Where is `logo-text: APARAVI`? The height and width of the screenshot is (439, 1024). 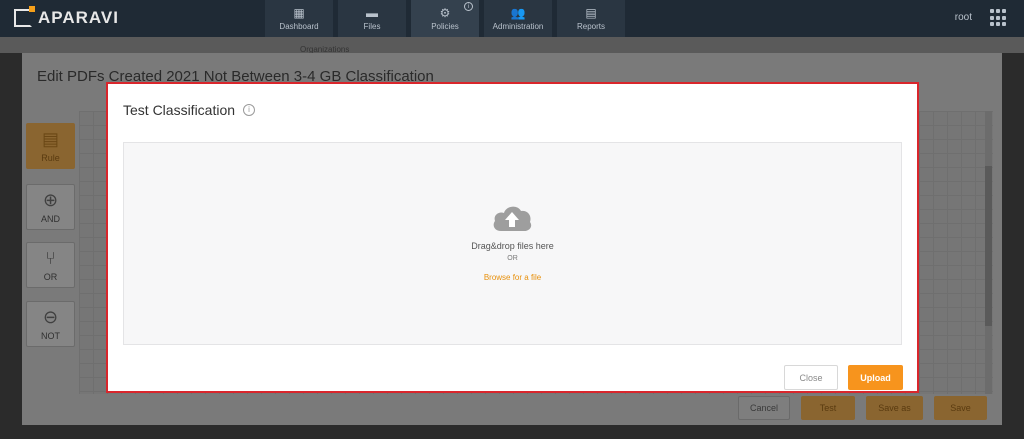
logo-text: APARAVI is located at coordinates (78, 17).